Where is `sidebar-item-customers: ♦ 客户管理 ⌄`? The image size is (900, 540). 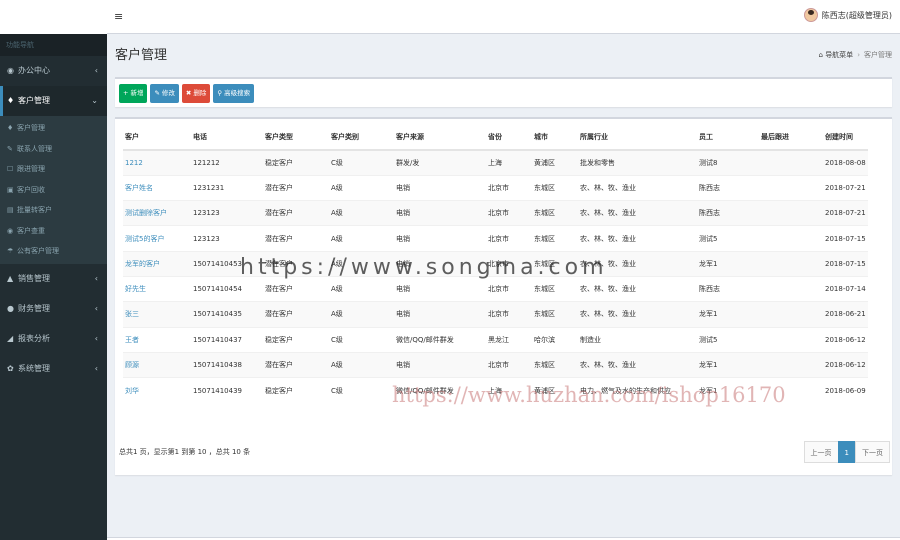 sidebar-item-customers: ♦ 客户管理 ⌄ is located at coordinates (53, 101).